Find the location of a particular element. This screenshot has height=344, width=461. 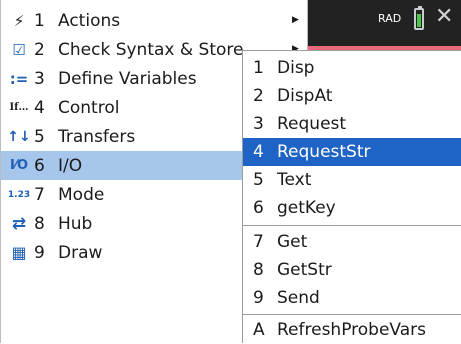

submenu-item-key: 5 is located at coordinates (258, 180).